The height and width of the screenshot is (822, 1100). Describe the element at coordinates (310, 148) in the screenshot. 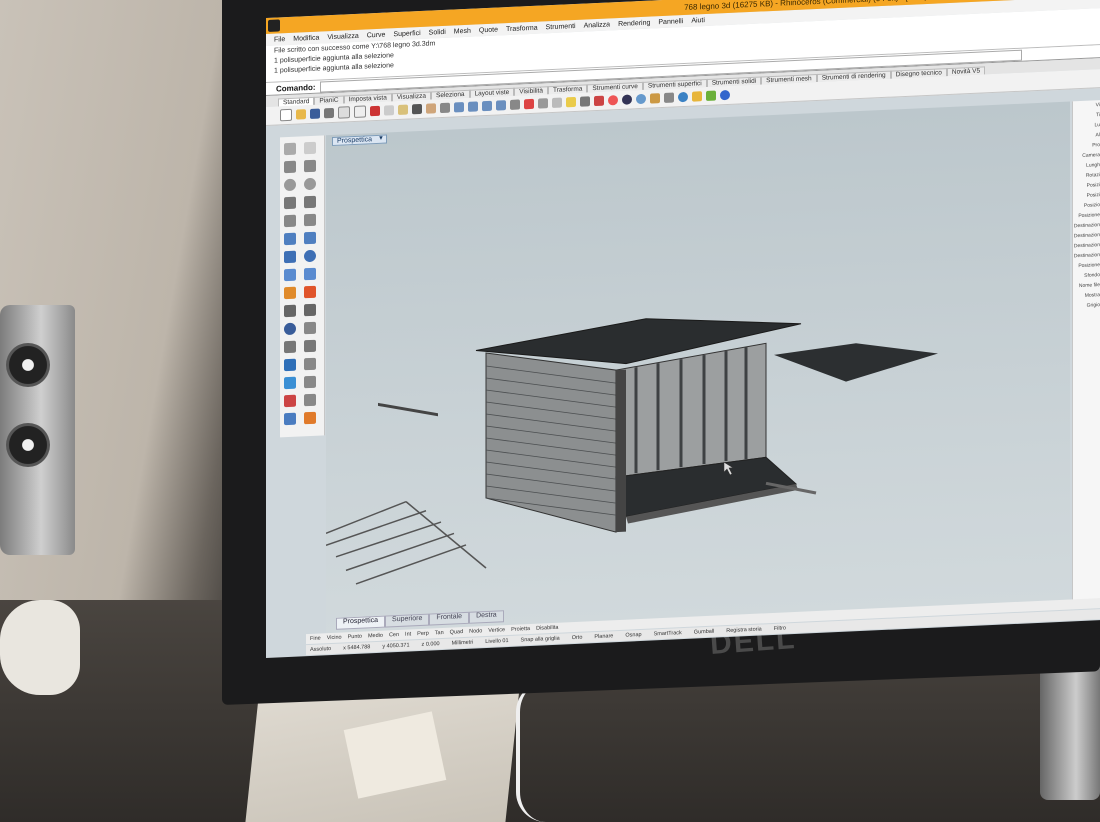

I see `point-icon` at that location.